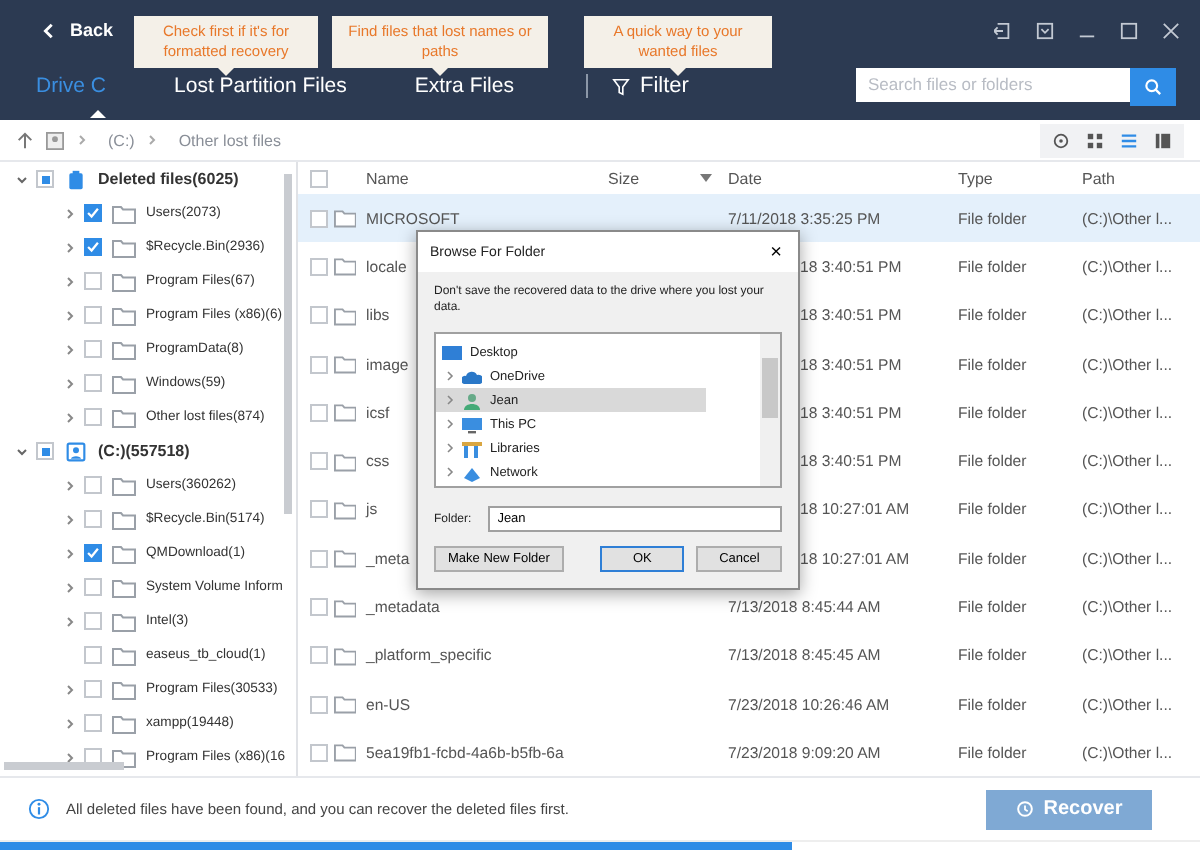 This screenshot has width=1200, height=850. Describe the element at coordinates (1061, 140) in the screenshot. I see `target-icon` at that location.